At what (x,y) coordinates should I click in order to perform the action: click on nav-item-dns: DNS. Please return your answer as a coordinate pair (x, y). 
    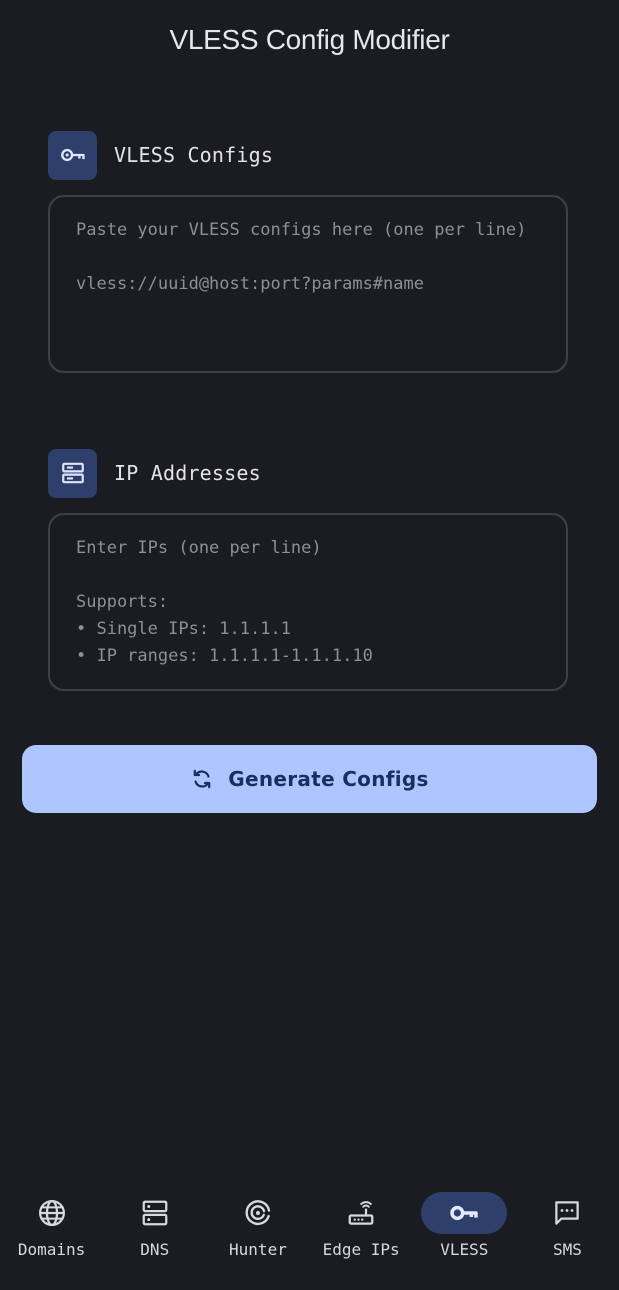
    Looking at the image, I should click on (154, 1235).